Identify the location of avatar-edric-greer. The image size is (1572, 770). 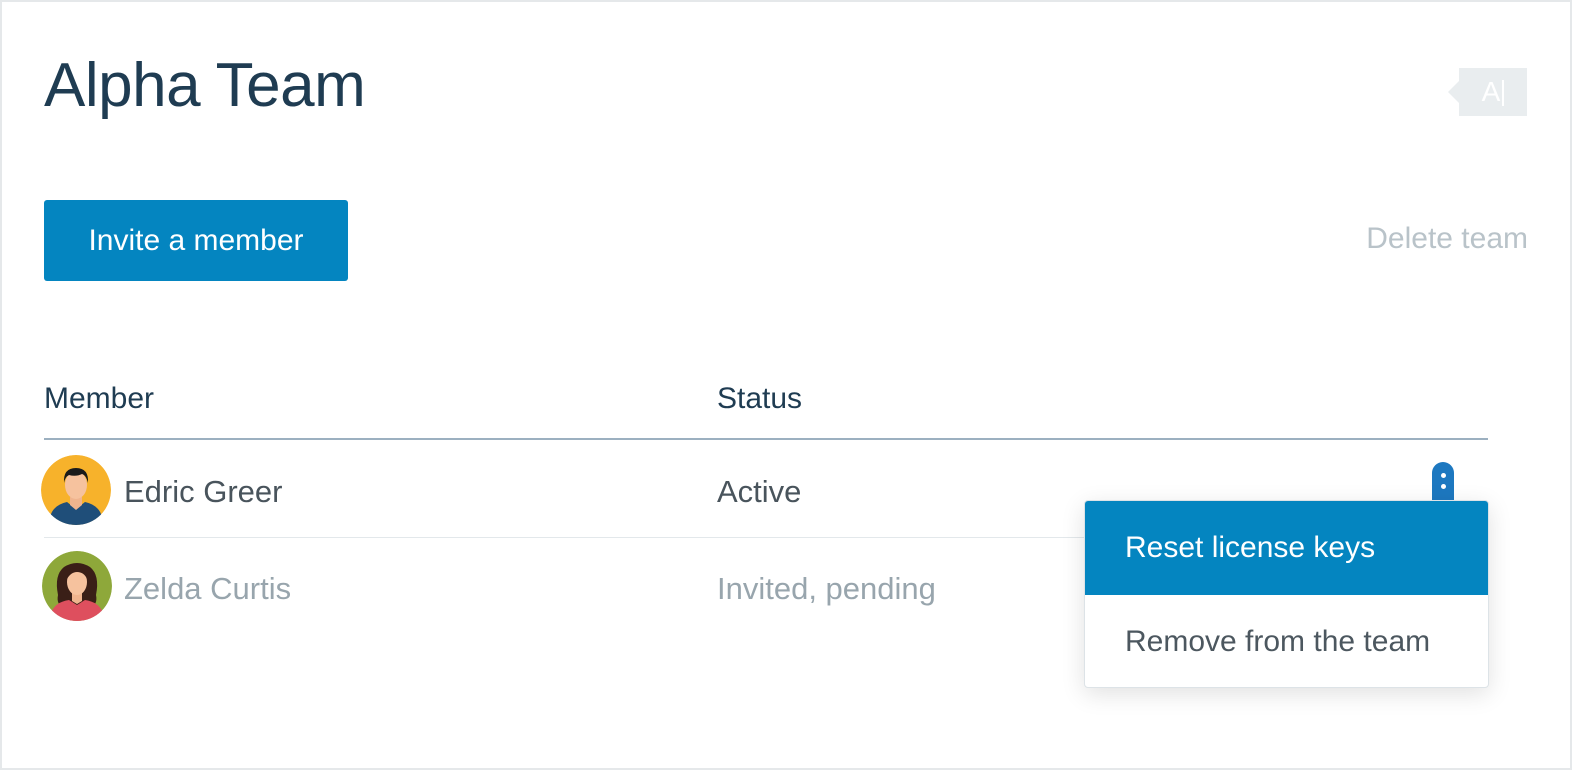
(76, 490).